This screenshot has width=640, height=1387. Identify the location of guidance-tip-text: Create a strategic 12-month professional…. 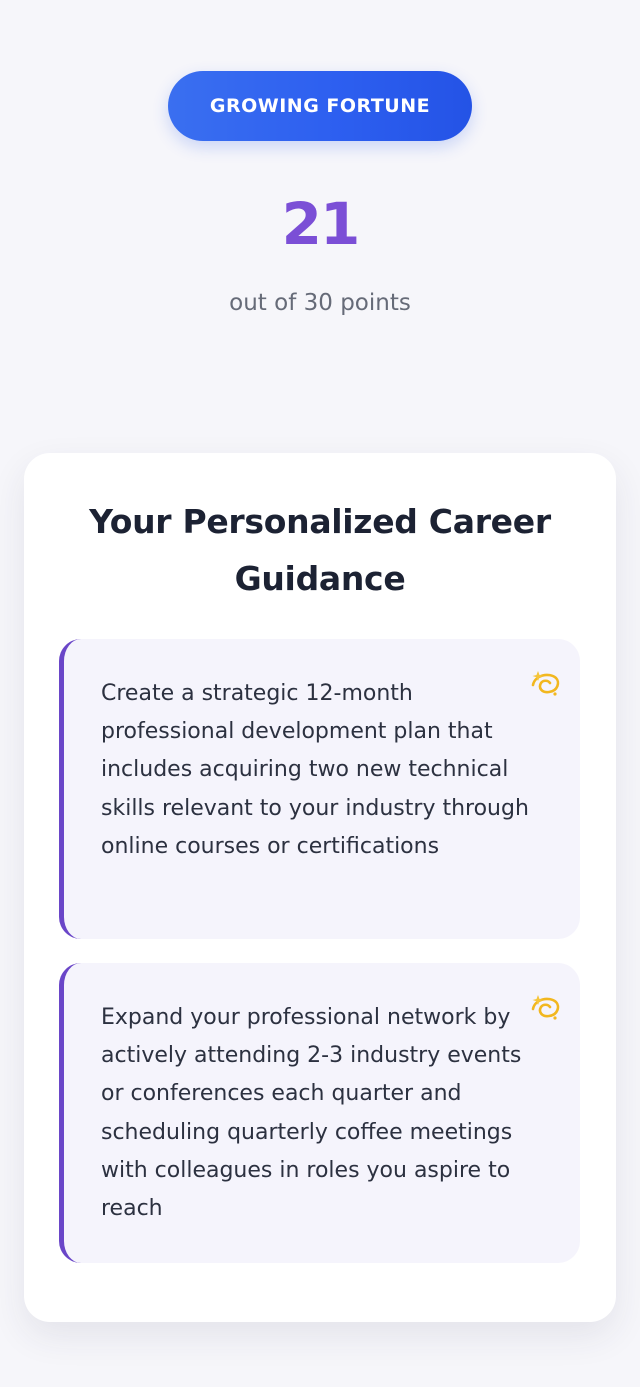
(315, 770).